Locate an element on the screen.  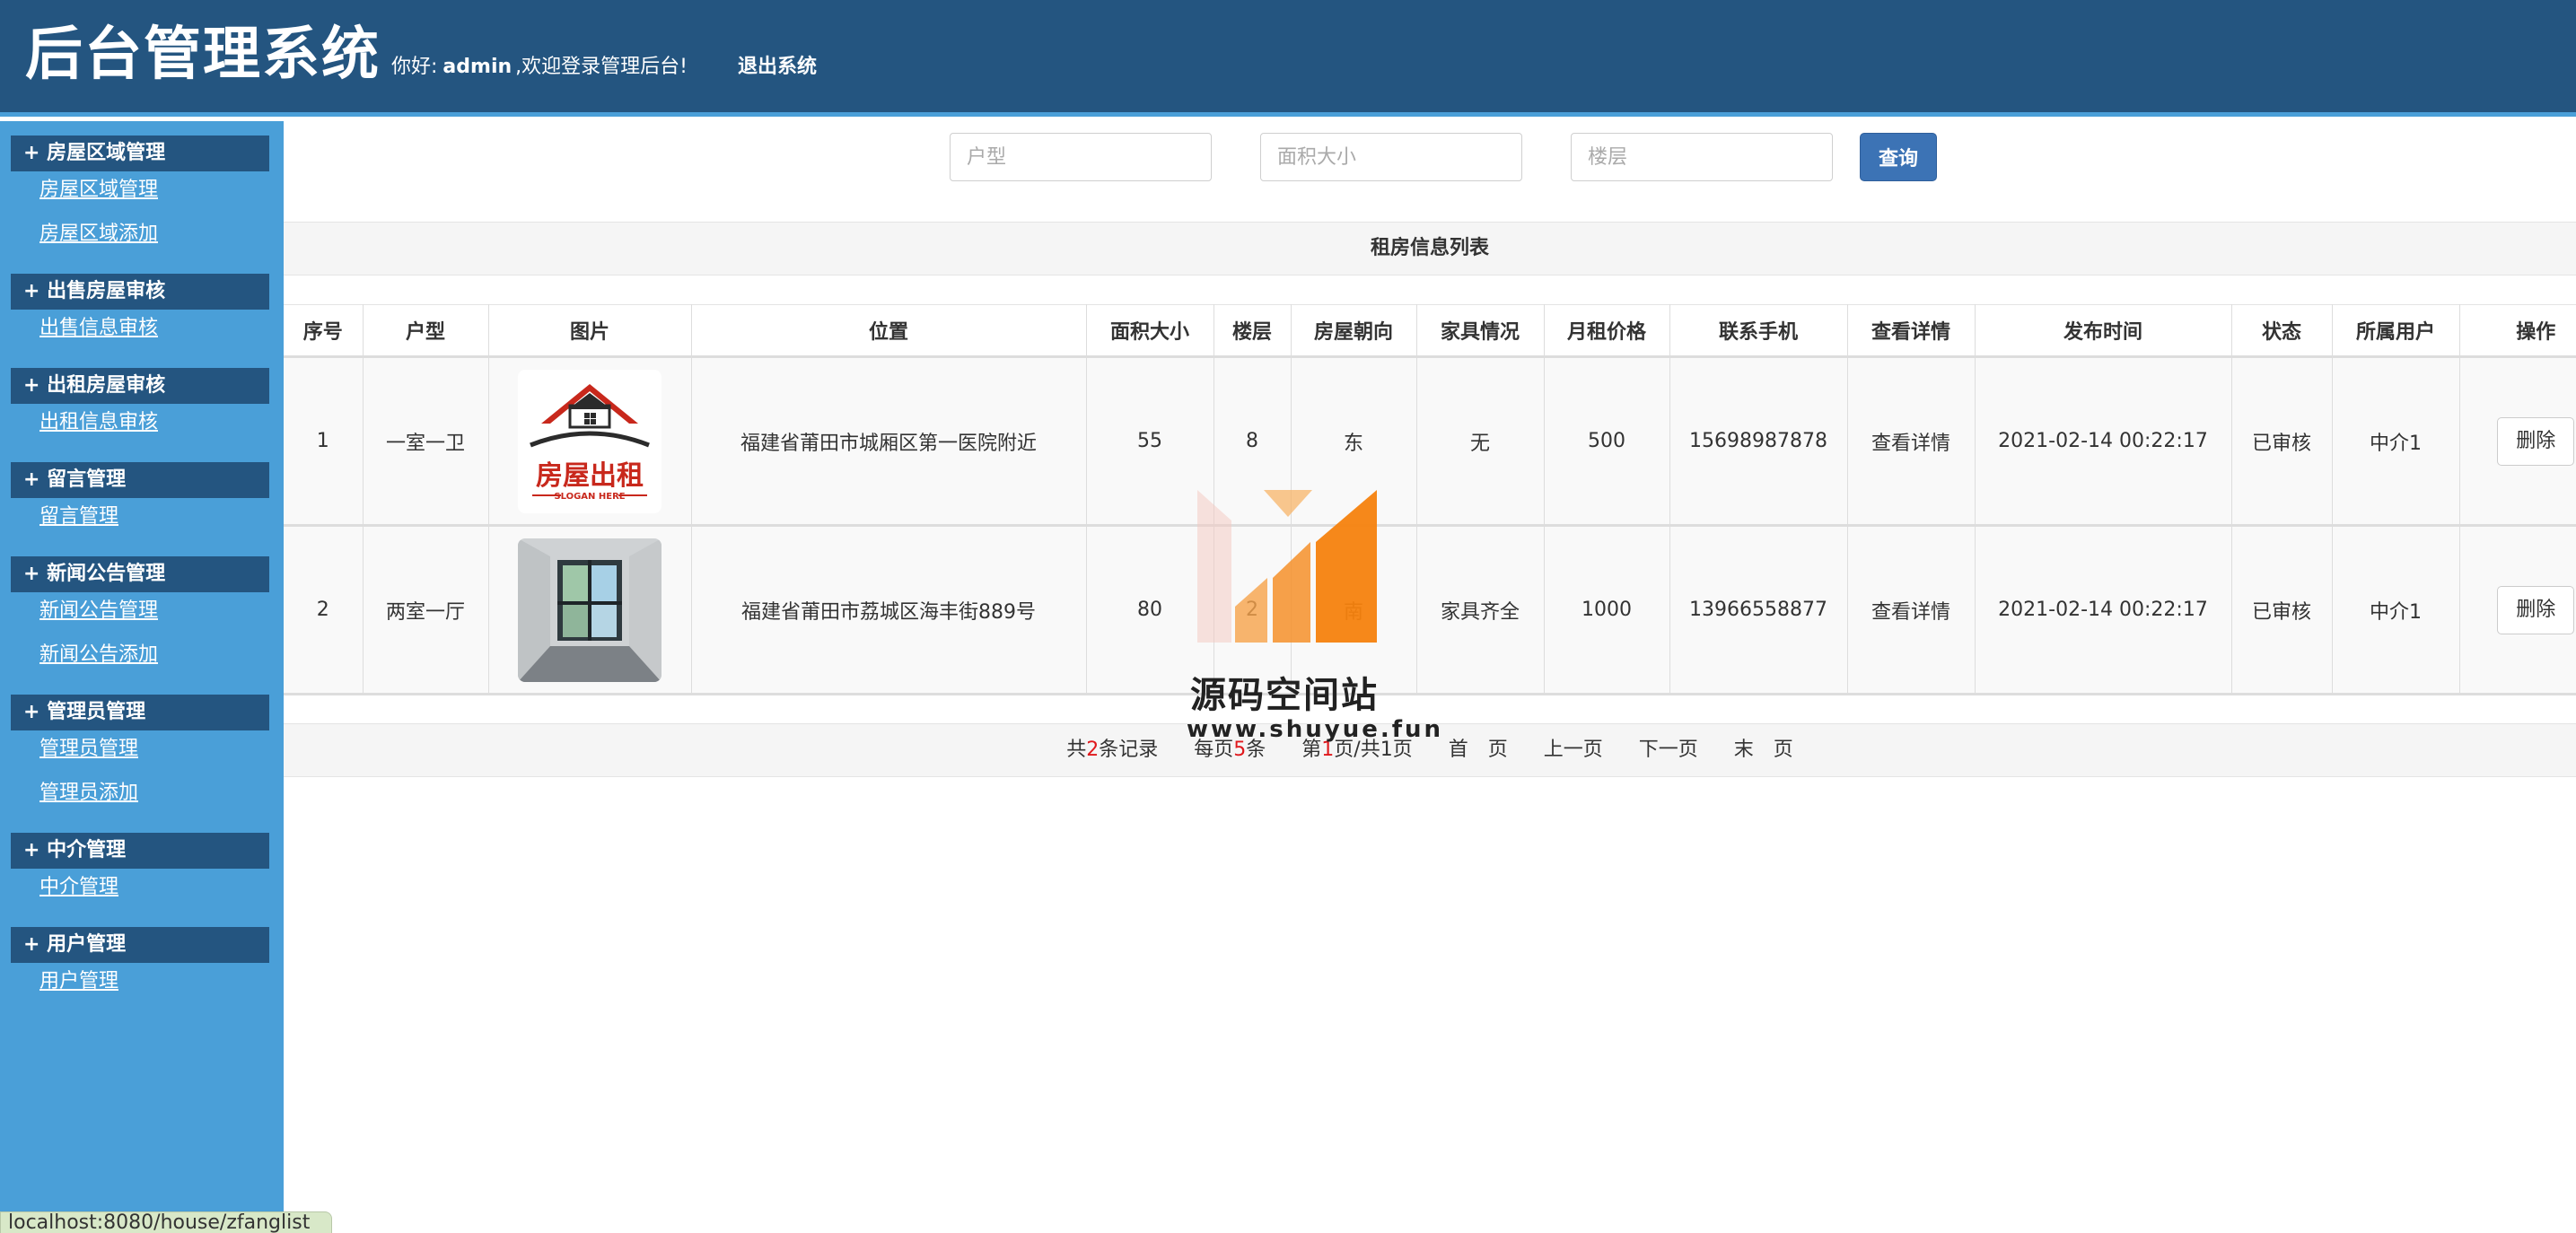
col-header: 房屋朝向 is located at coordinates (1354, 331).